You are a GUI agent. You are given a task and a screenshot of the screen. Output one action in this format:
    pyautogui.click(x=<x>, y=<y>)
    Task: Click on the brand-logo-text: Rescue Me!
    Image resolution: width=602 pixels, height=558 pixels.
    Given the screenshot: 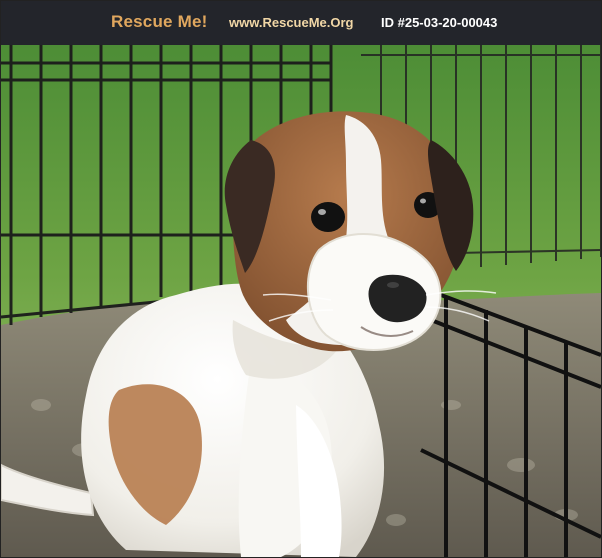 What is the action you would take?
    pyautogui.click(x=159, y=22)
    